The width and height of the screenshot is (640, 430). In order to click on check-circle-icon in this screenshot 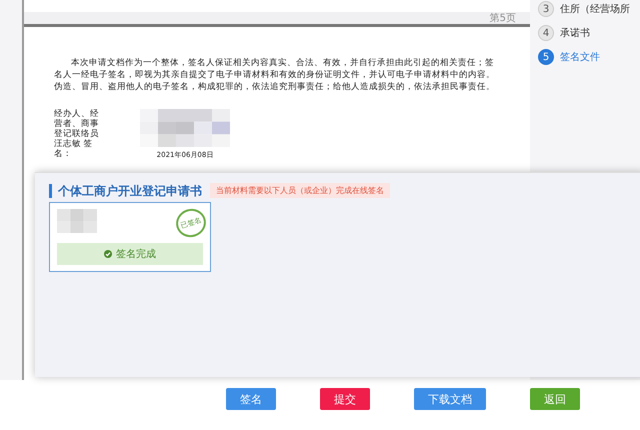, I will do `click(108, 254)`.